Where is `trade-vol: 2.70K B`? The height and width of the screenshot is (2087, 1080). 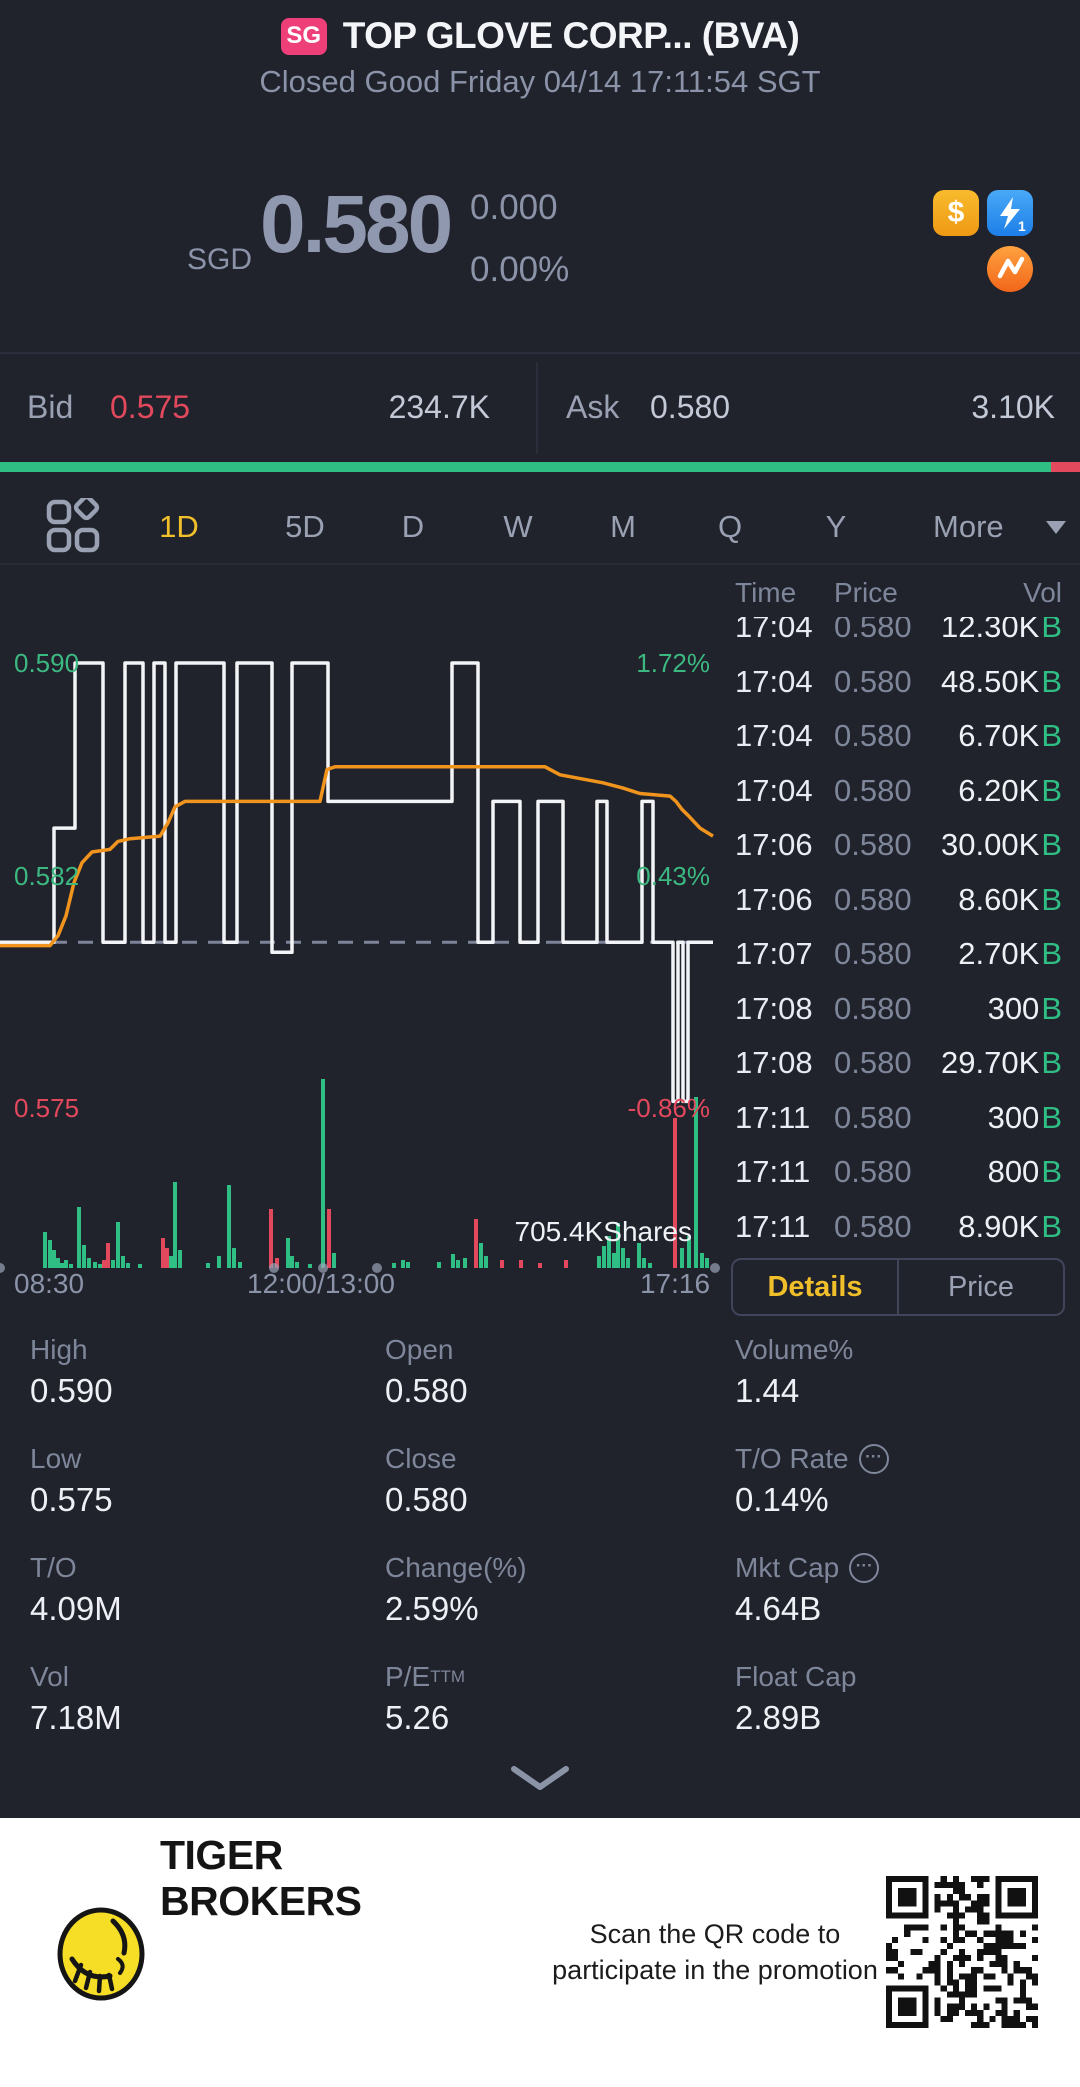
trade-vol: 2.70K B is located at coordinates (1010, 953).